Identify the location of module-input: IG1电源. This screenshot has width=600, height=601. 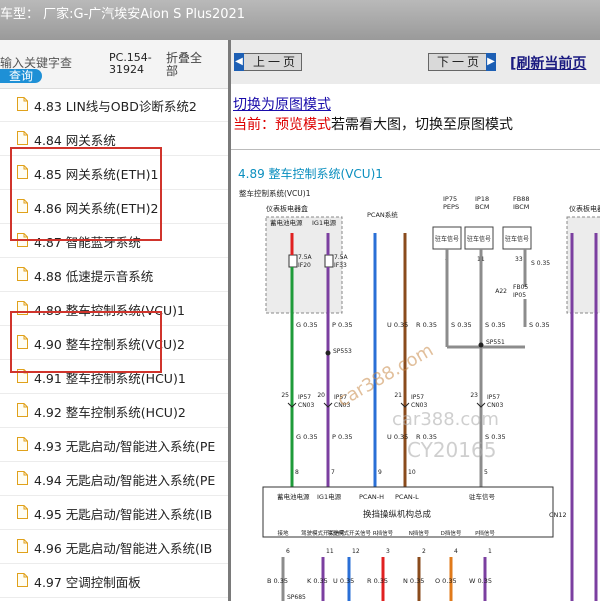
(329, 496).